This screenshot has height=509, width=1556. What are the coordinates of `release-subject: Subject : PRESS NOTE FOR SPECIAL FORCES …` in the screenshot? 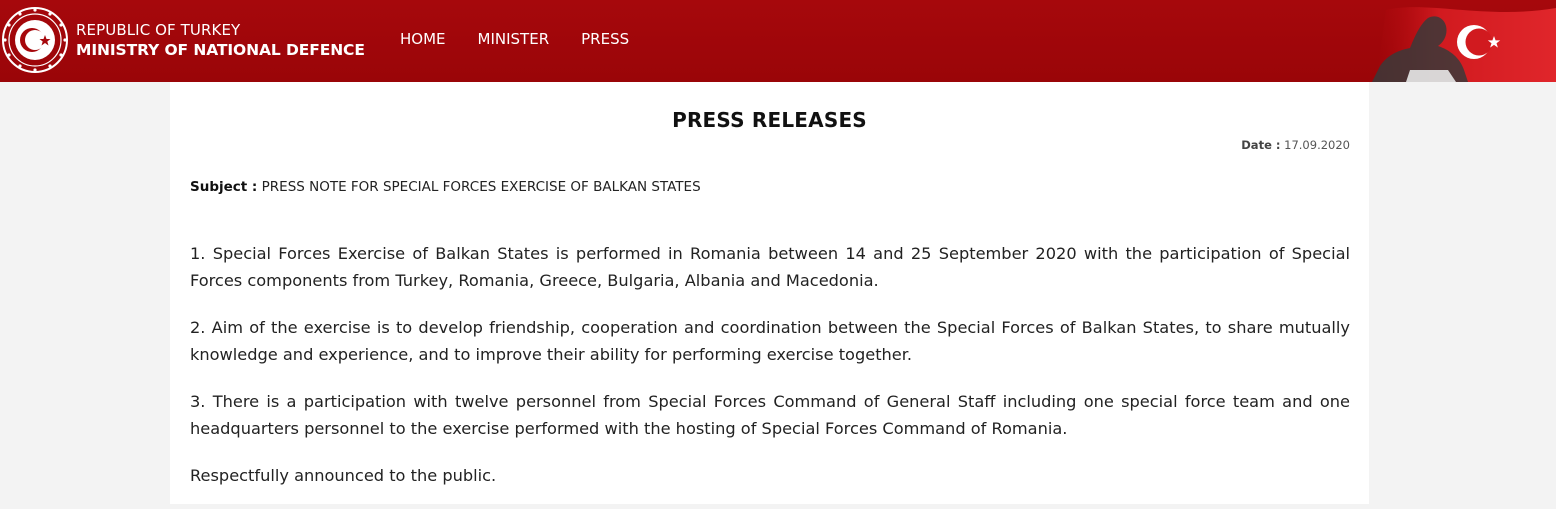 It's located at (445, 187).